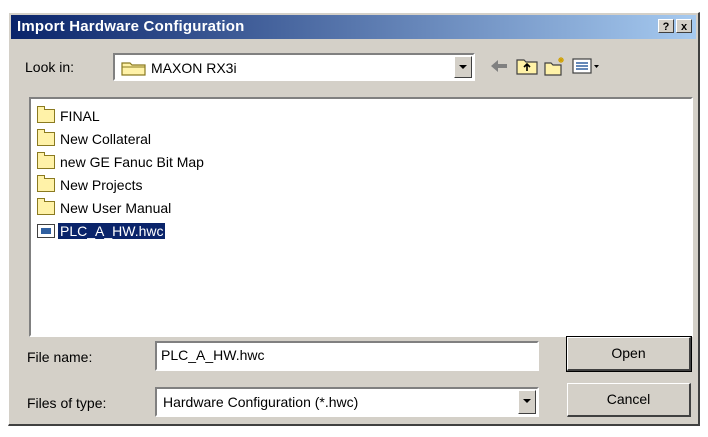  I want to click on files-of-type-label: Files of type:, so click(67, 403).